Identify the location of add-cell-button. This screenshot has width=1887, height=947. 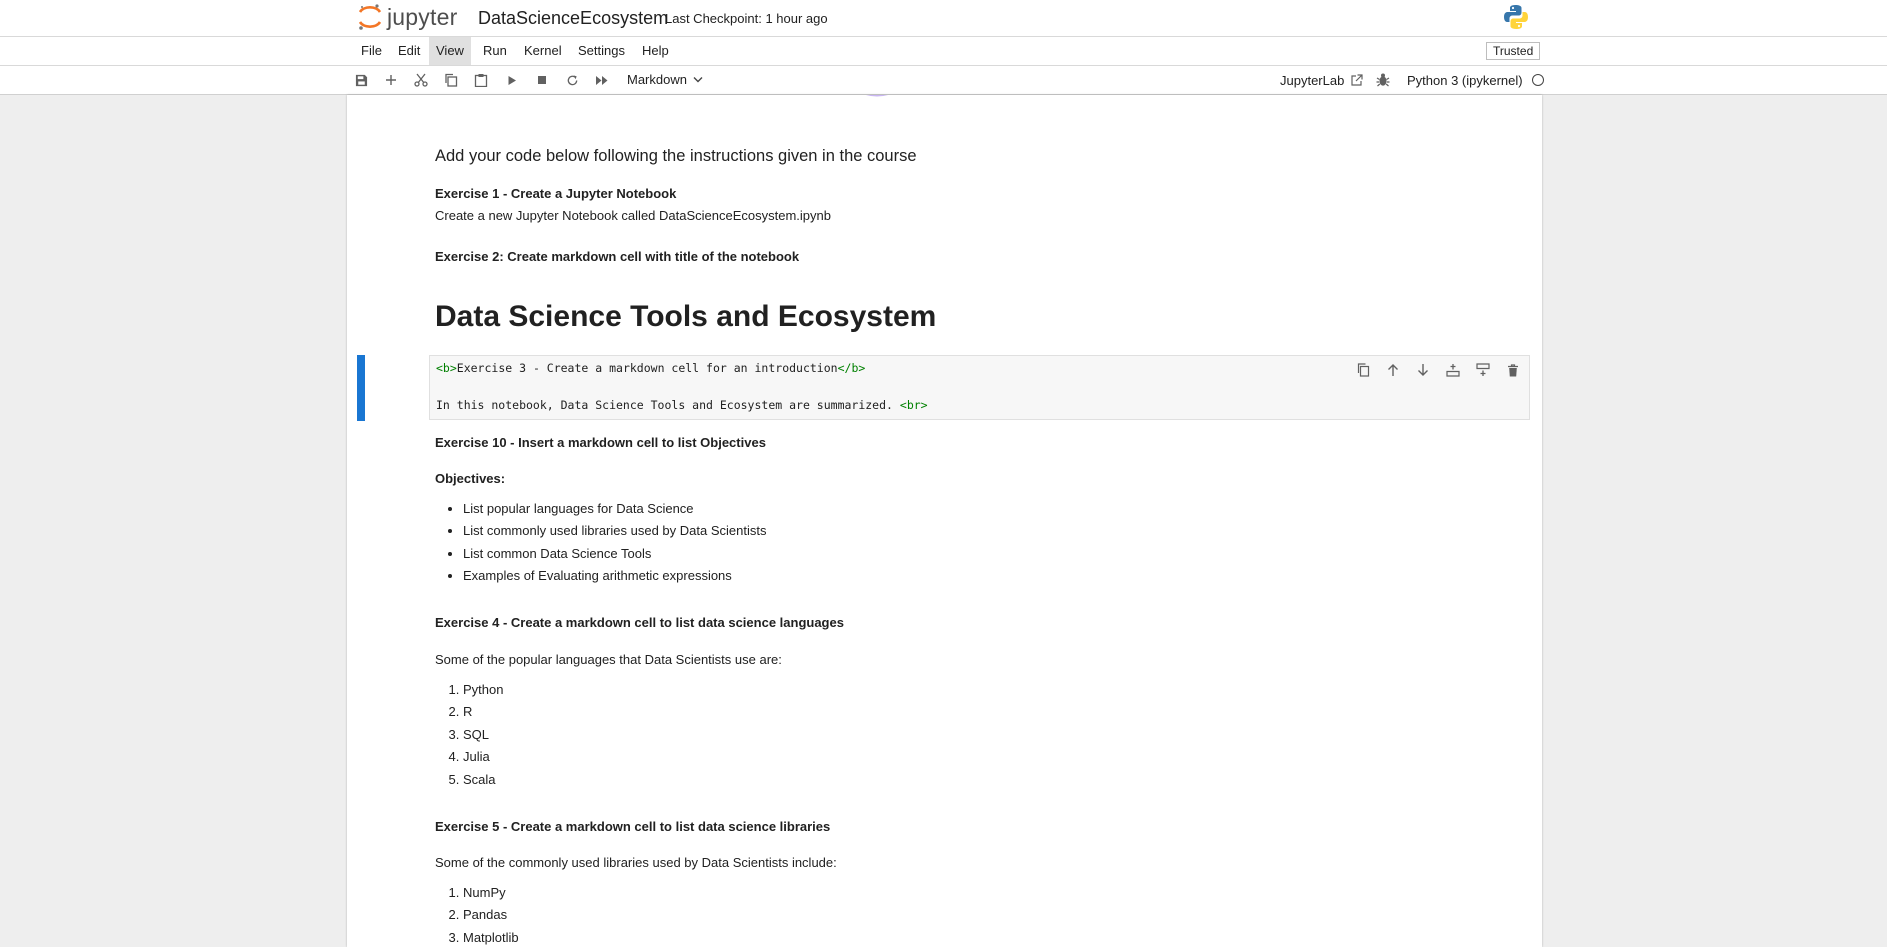
(391, 80).